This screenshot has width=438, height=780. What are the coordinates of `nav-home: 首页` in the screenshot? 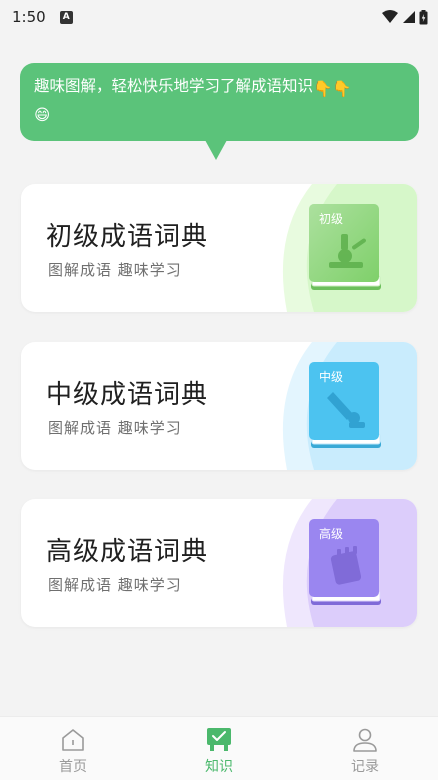 It's located at (73, 748).